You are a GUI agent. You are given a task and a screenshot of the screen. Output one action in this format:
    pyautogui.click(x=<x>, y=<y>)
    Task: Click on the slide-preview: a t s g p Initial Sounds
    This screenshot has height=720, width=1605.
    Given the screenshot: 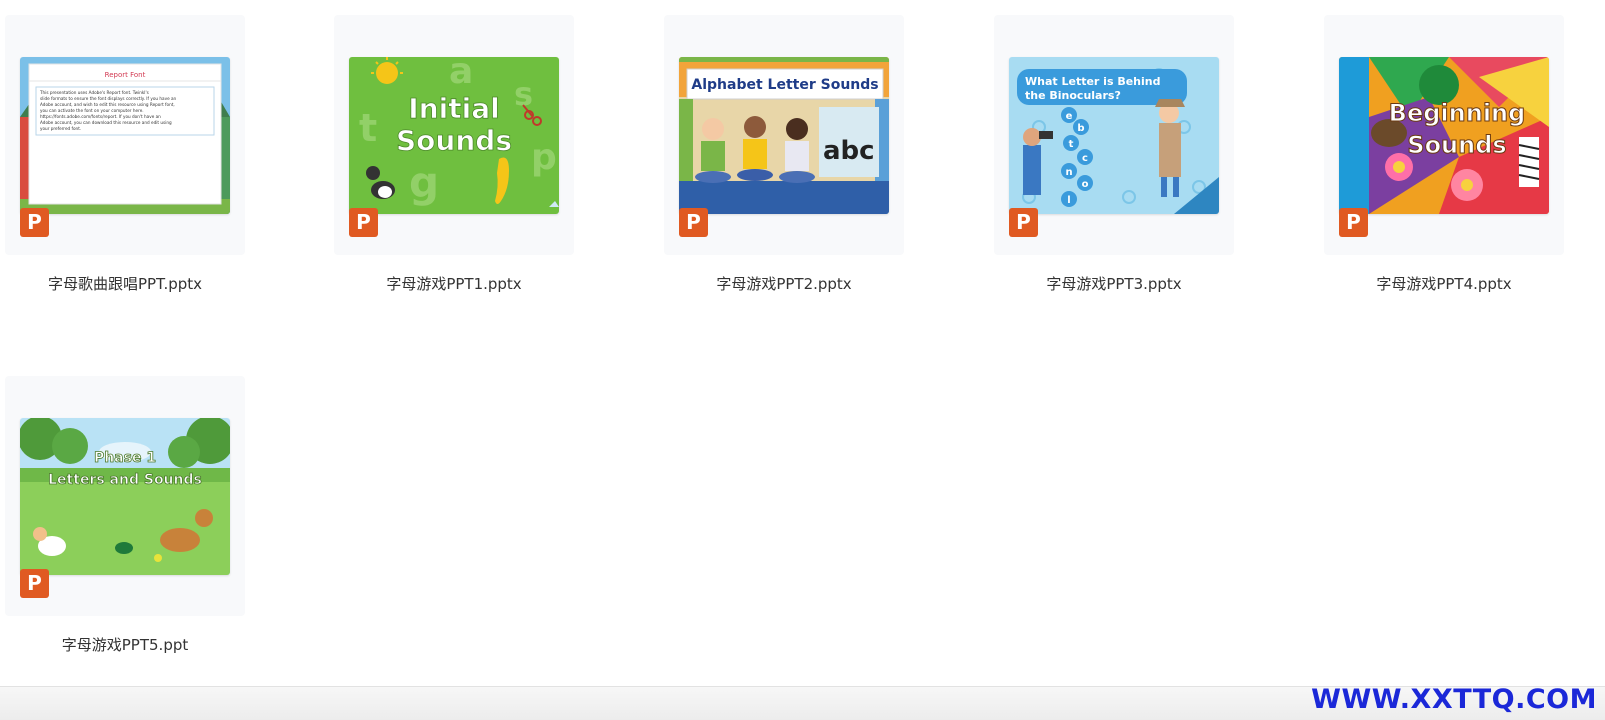 What is the action you would take?
    pyautogui.click(x=454, y=135)
    